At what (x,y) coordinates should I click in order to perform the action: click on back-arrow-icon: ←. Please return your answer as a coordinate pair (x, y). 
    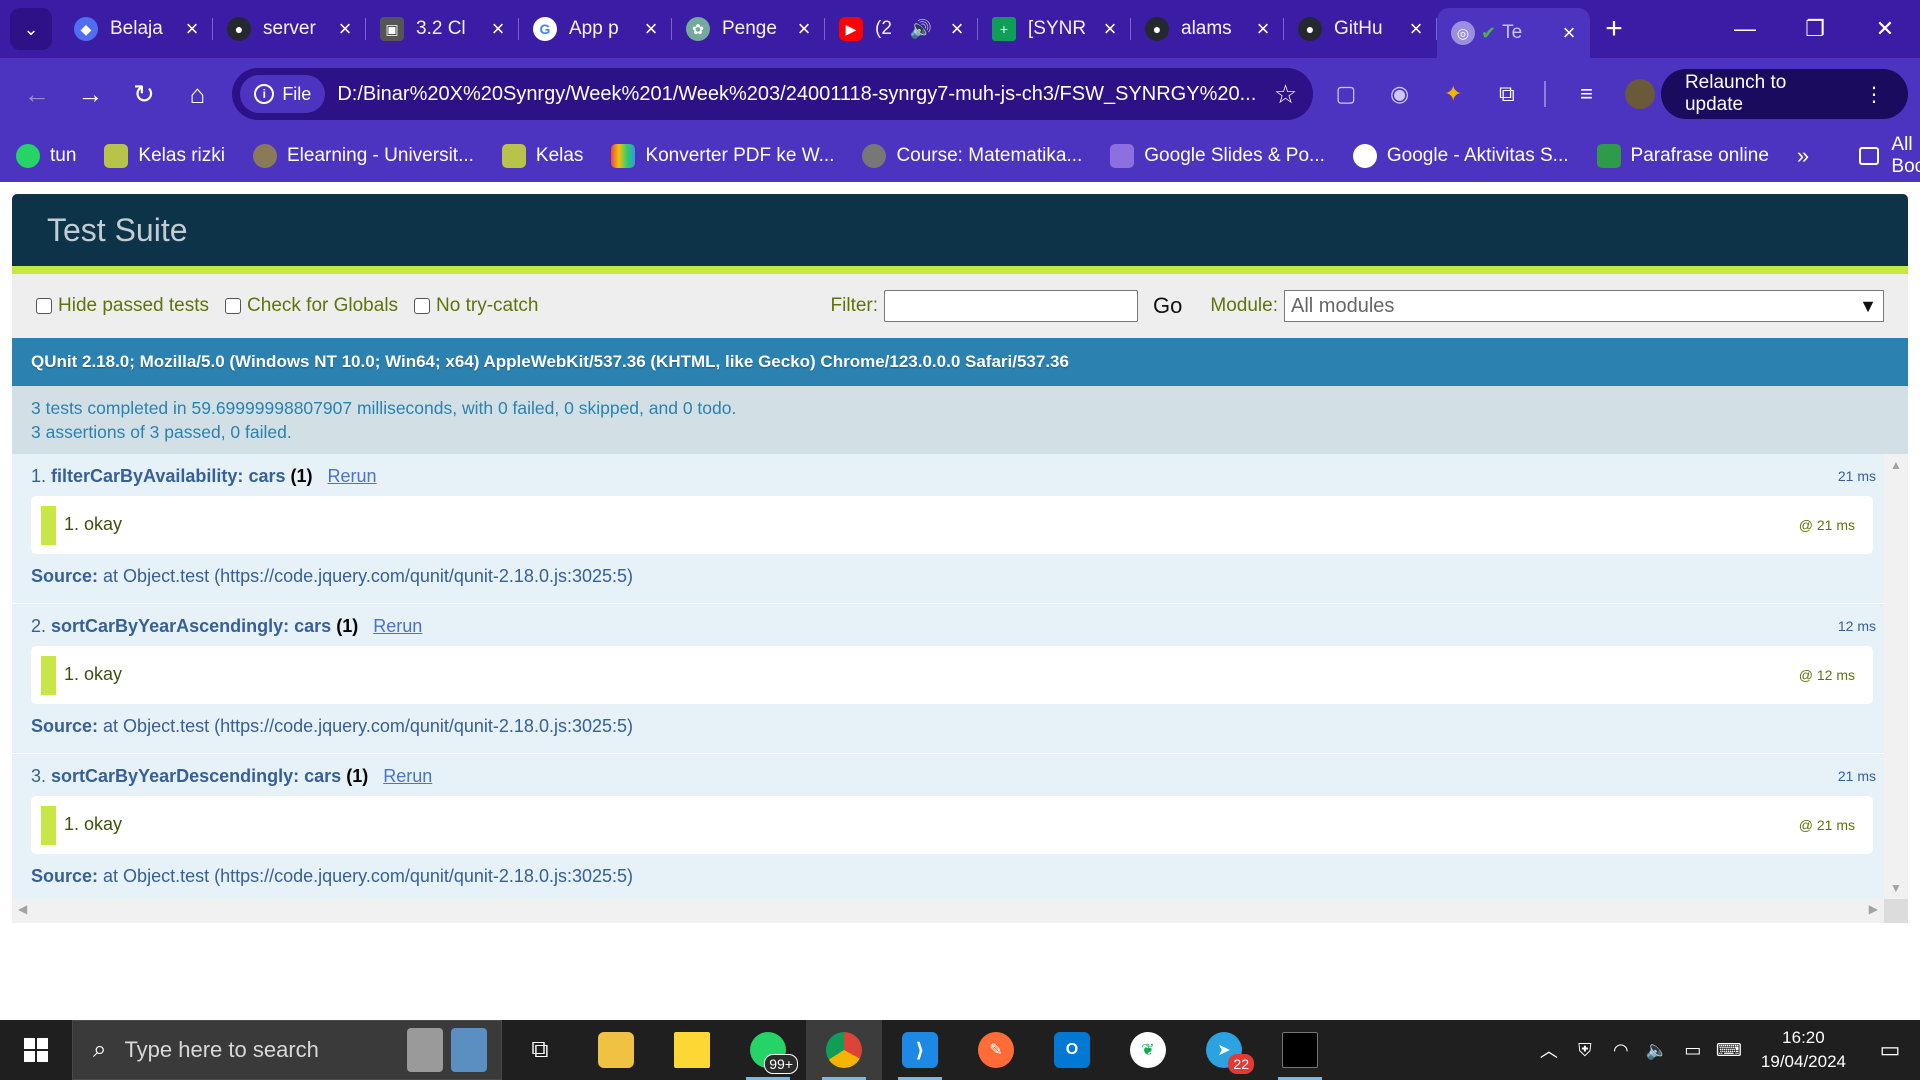
    Looking at the image, I should click on (37, 94).